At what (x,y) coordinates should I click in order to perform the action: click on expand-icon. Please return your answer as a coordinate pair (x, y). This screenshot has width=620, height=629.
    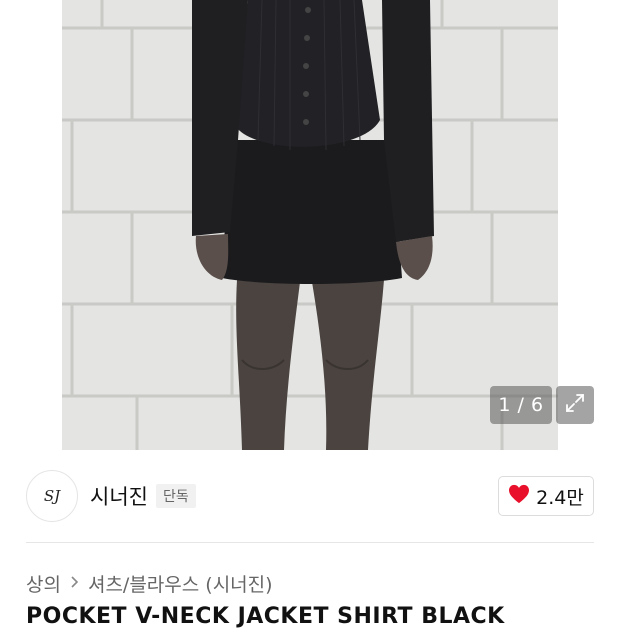
    Looking at the image, I should click on (575, 405).